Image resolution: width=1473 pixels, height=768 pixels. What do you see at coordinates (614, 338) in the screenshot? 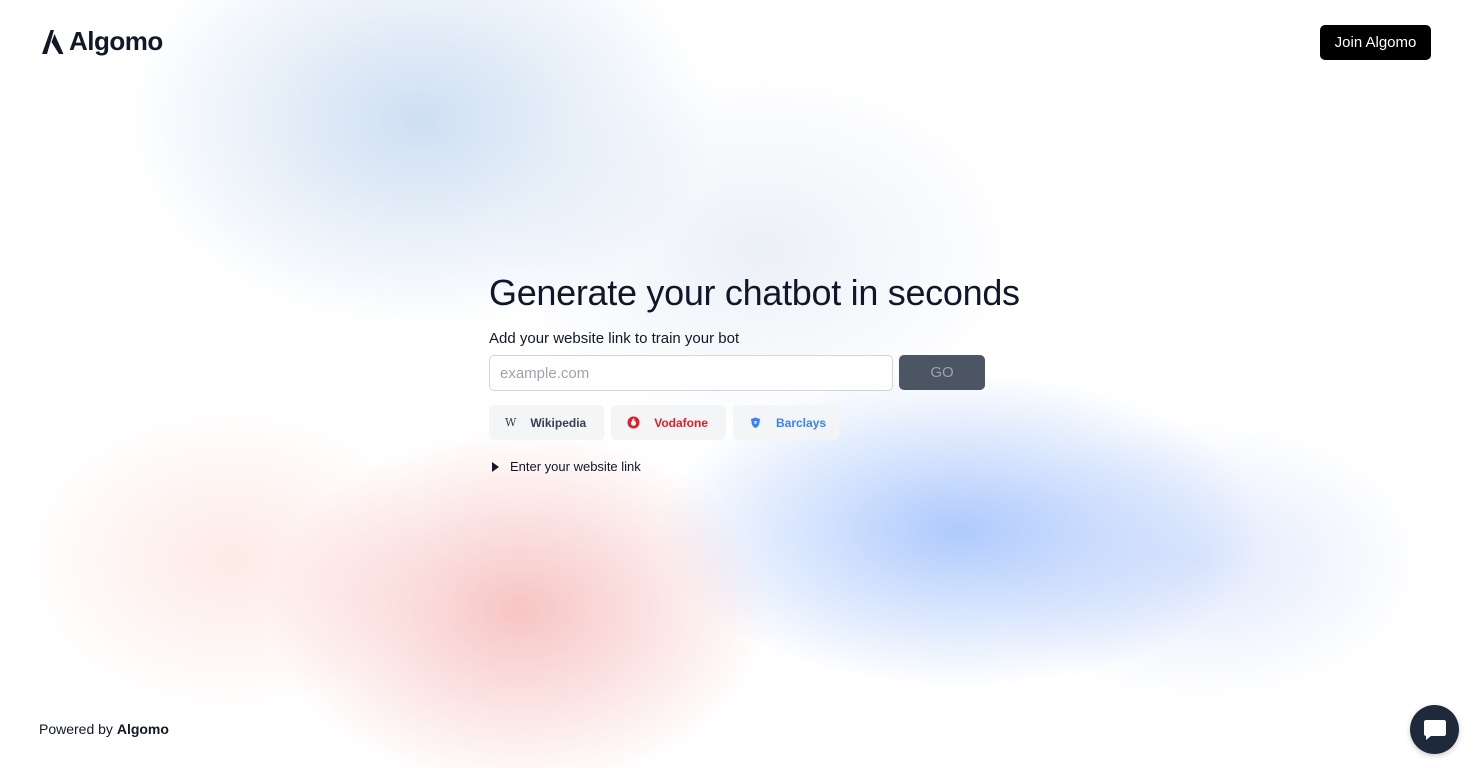
I see `subtitle: Add your website link to train your bot` at bounding box center [614, 338].